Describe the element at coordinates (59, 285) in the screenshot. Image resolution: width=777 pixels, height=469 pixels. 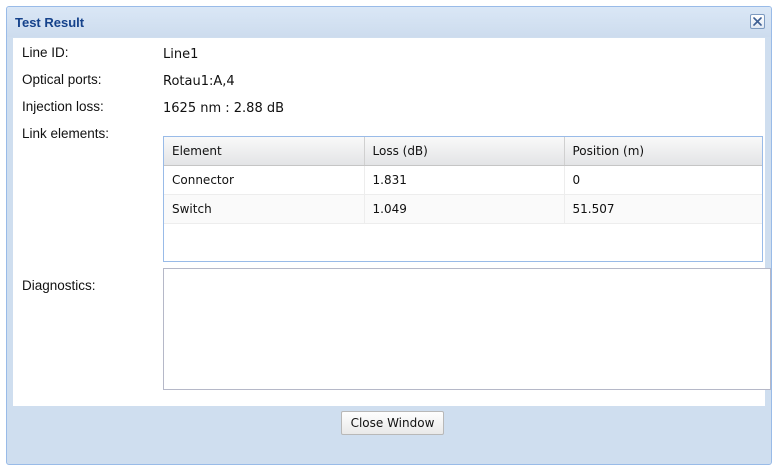
I see `diagnostics-label: Diagnostics:` at that location.